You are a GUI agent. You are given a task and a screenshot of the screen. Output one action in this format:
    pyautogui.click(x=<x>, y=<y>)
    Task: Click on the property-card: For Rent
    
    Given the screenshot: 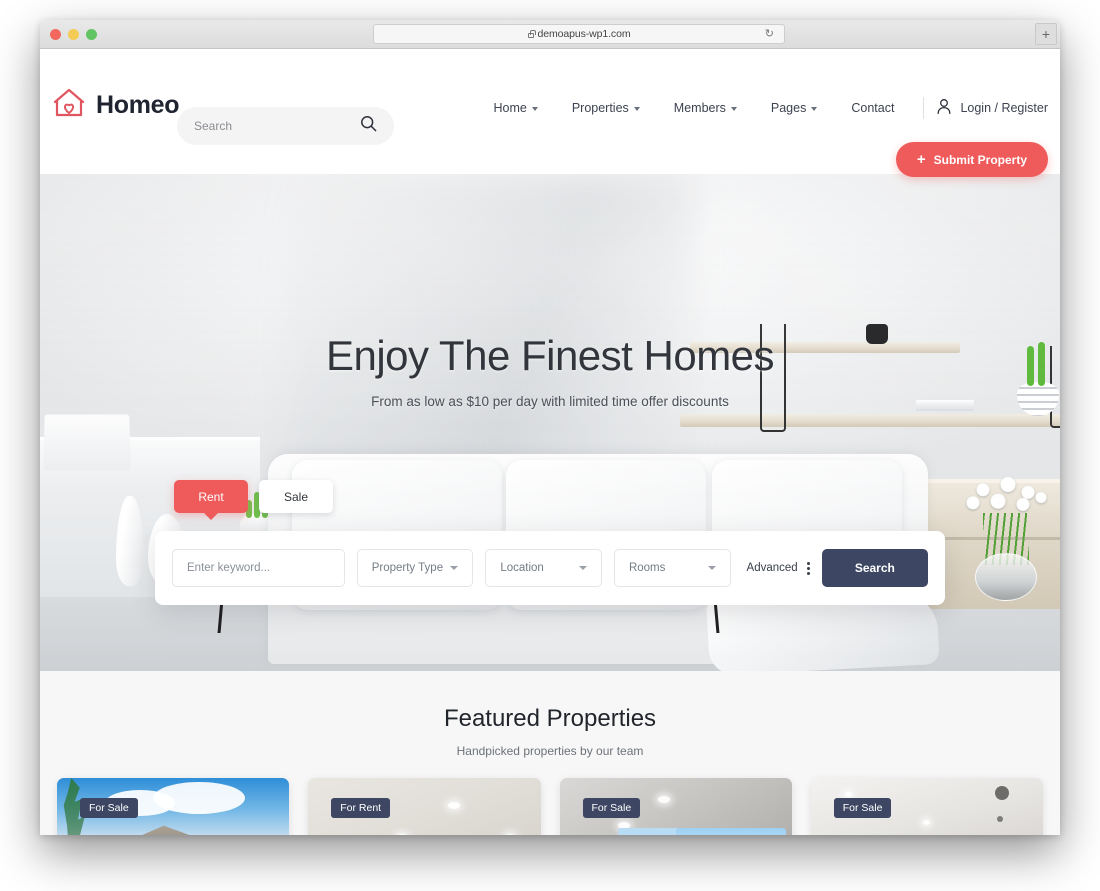 What is the action you would take?
    pyautogui.click(x=424, y=806)
    